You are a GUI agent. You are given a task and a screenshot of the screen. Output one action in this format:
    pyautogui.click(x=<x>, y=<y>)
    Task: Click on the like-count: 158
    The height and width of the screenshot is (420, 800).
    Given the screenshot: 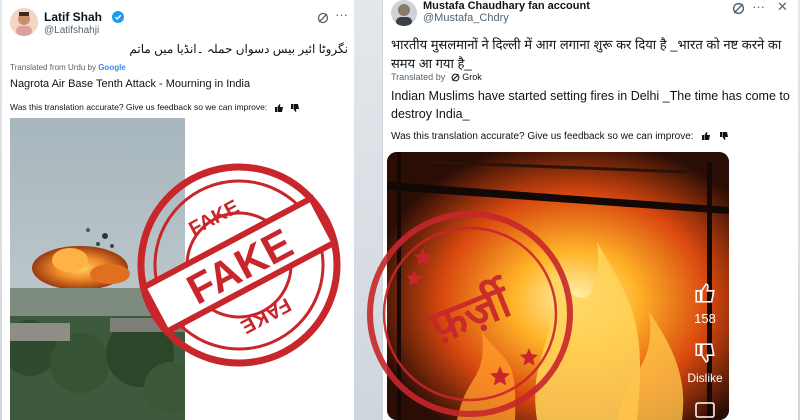 What is the action you would take?
    pyautogui.click(x=705, y=318)
    